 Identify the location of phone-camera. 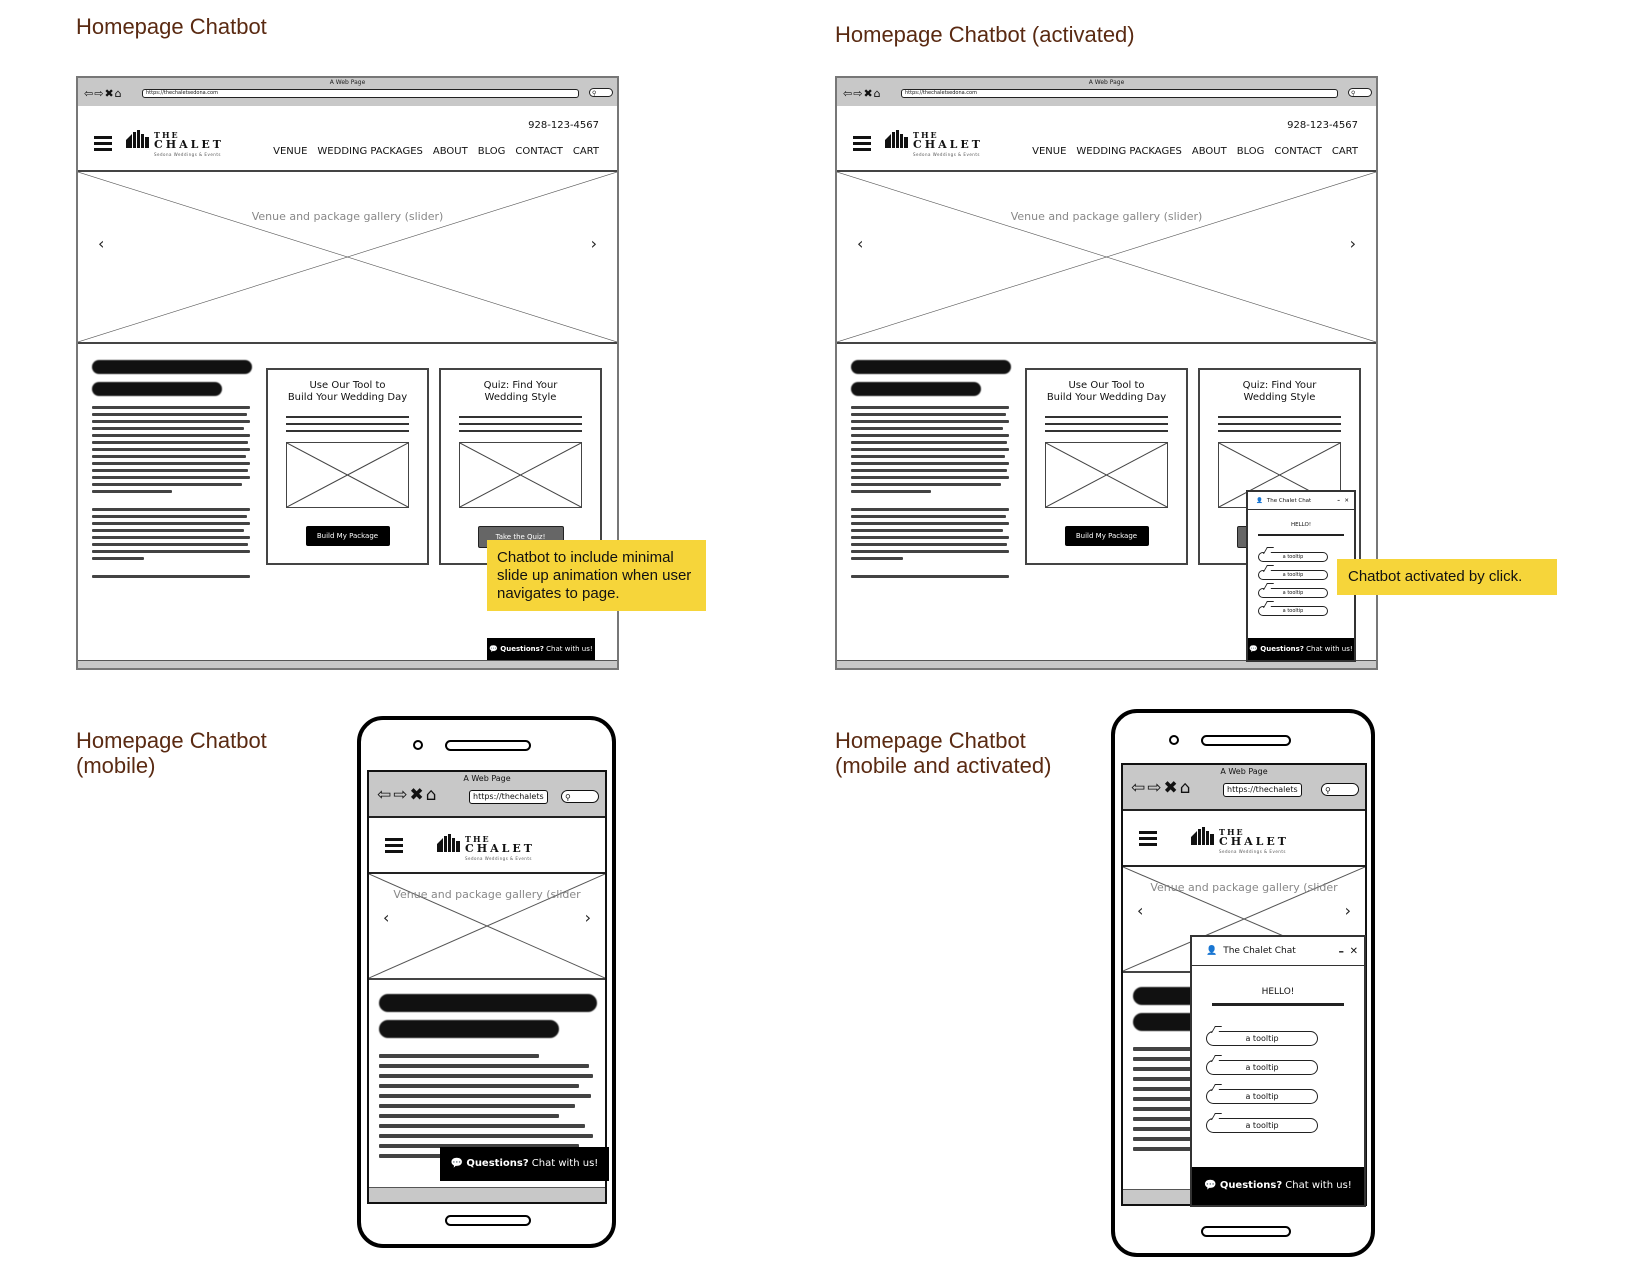
(418, 745).